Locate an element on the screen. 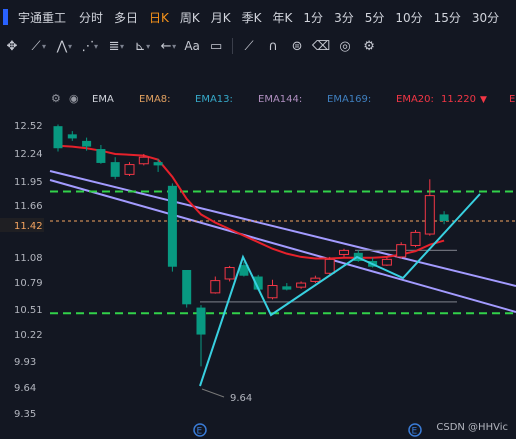 This screenshot has width=516, height=439. lock-icon: ⊜ is located at coordinates (297, 46).